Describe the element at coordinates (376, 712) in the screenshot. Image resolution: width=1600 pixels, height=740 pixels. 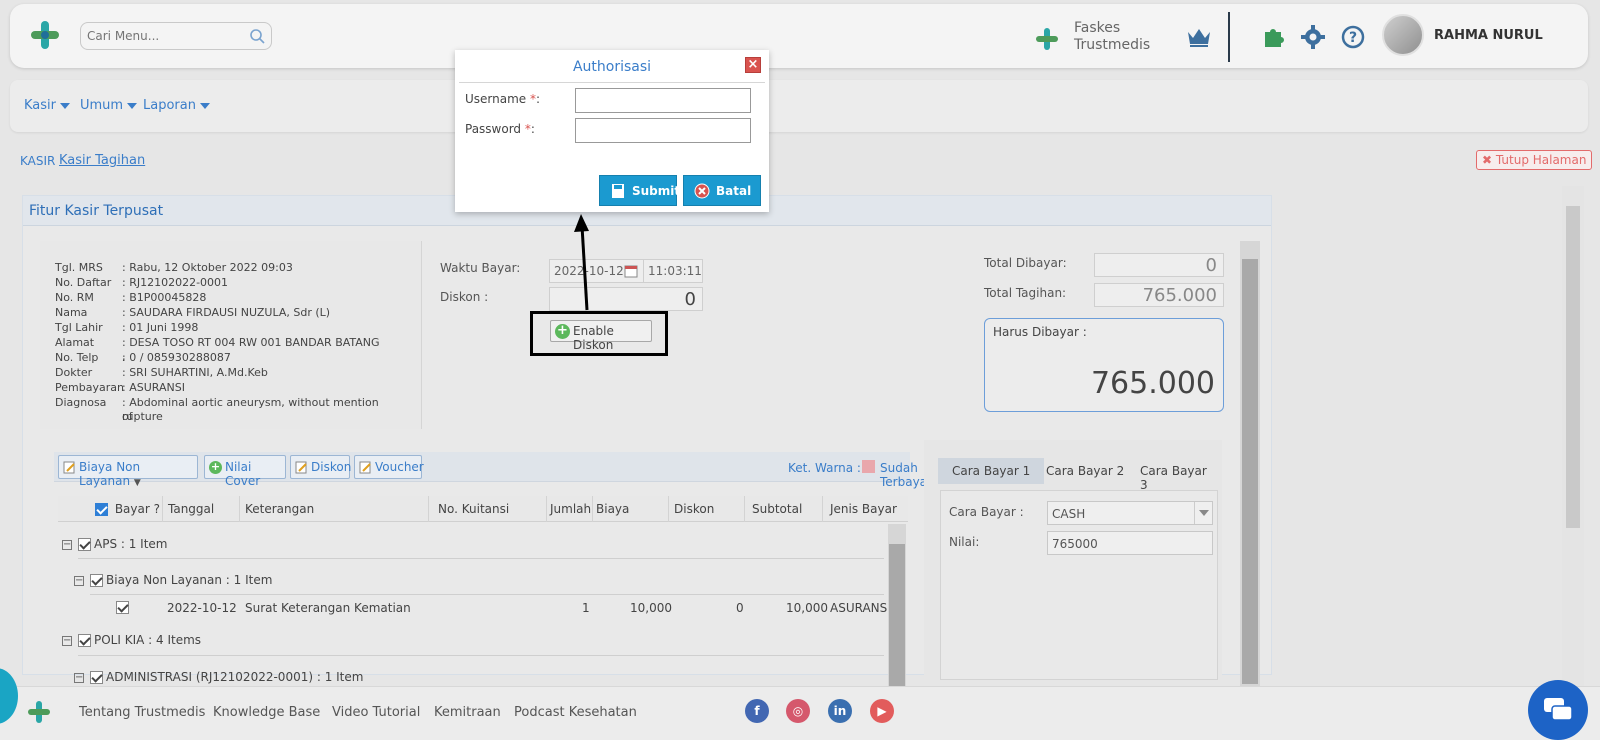
I see `footer-link-video-tutorial: Video Tutorial` at that location.